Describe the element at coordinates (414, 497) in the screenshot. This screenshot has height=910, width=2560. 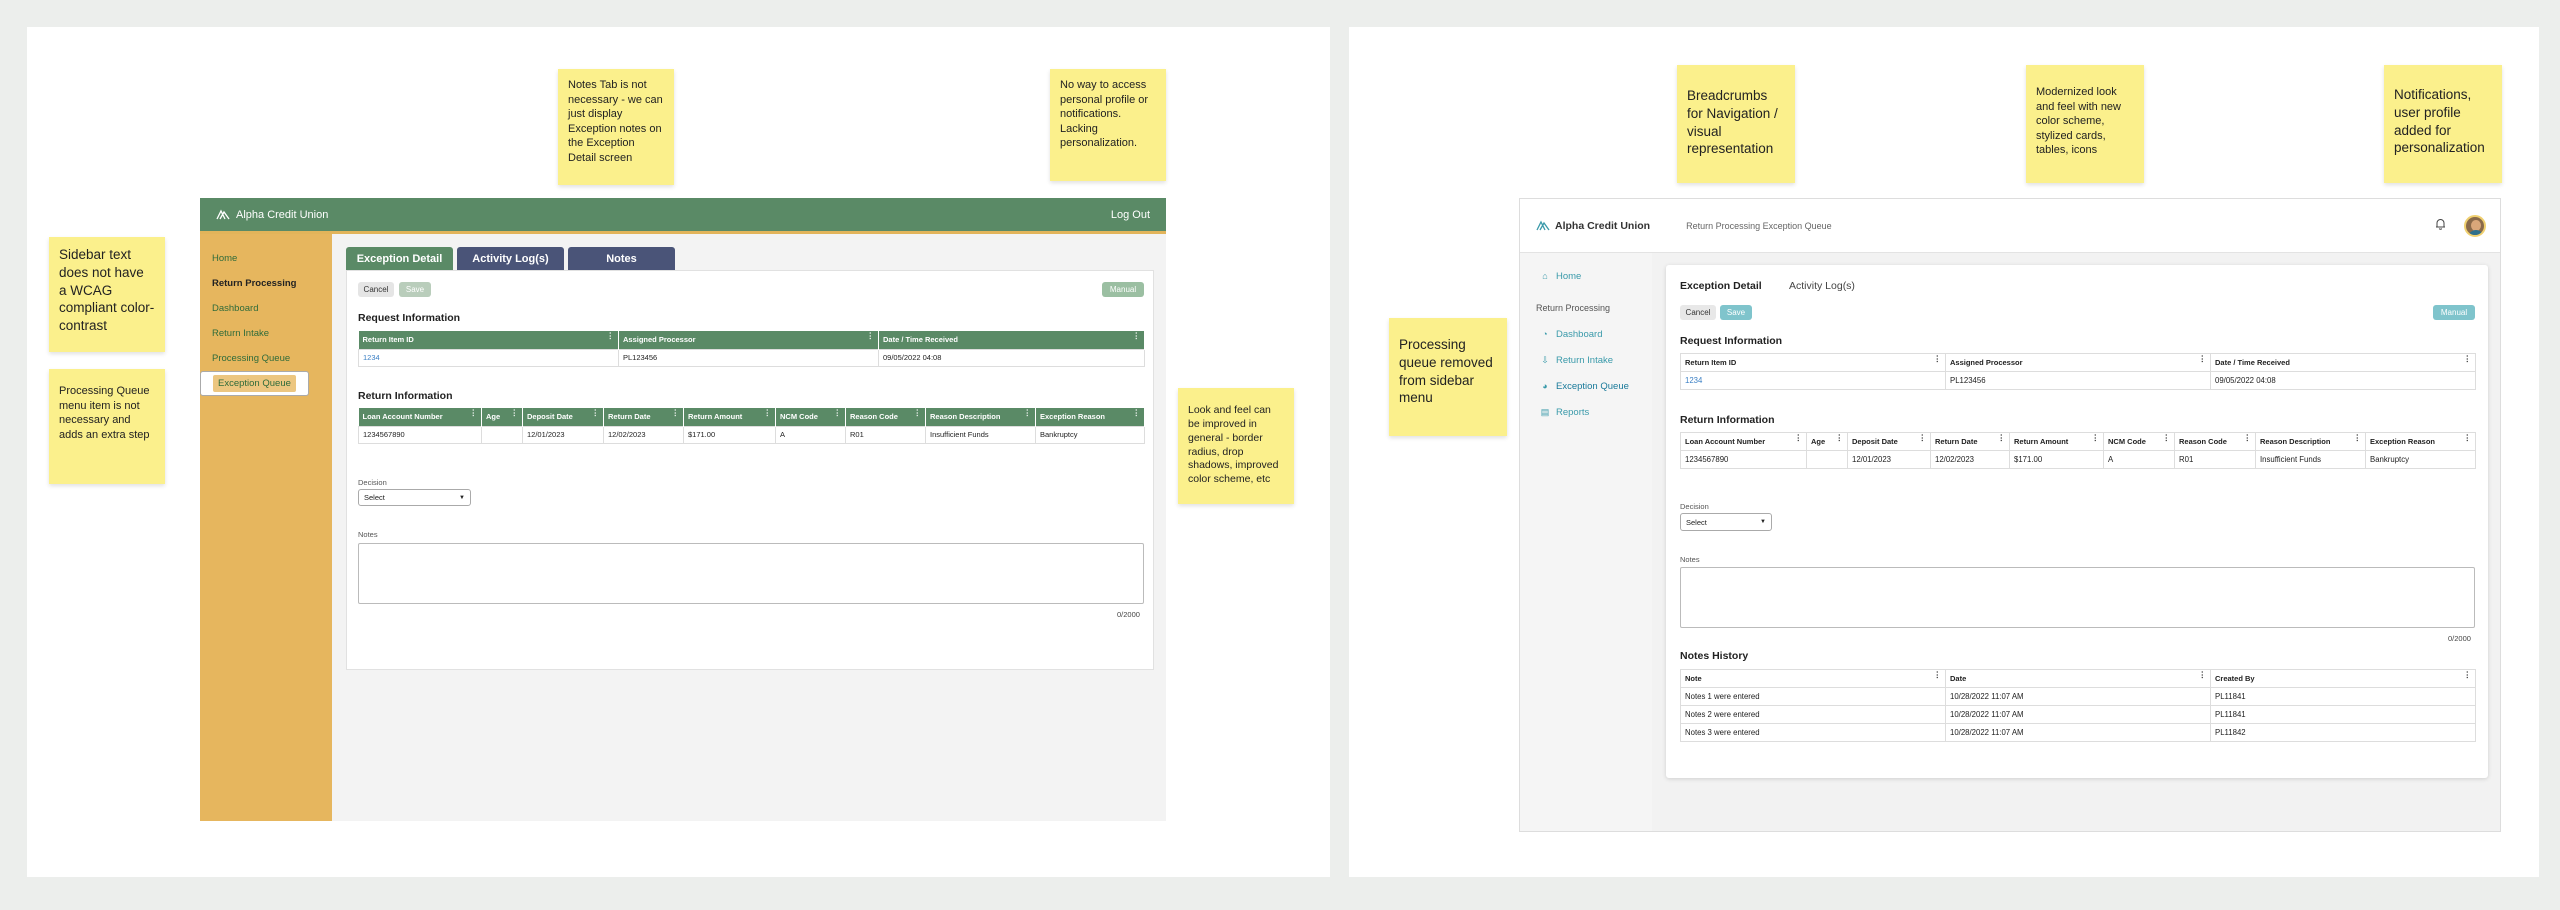
I see `old-decision-select: Select ▼` at that location.